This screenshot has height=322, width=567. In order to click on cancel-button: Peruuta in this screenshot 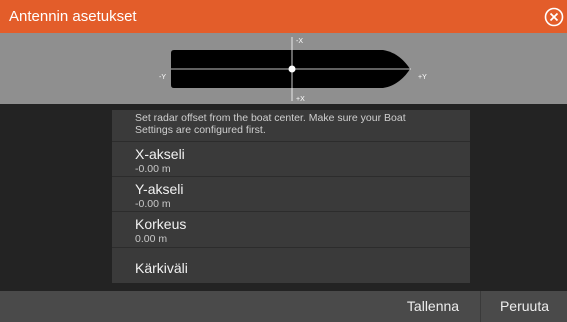, I will do `click(523, 306)`.